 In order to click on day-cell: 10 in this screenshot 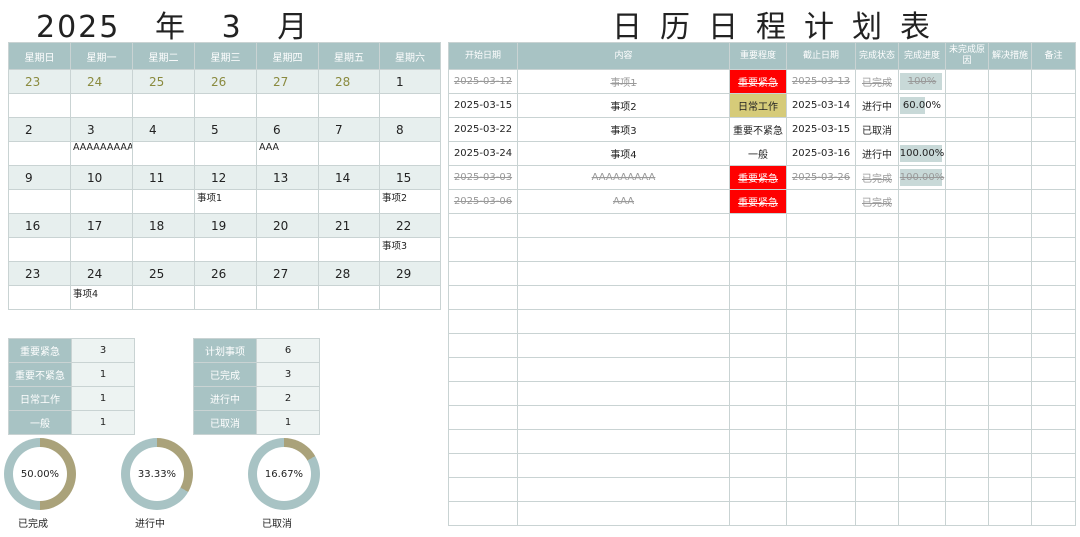, I will do `click(101, 177)`.